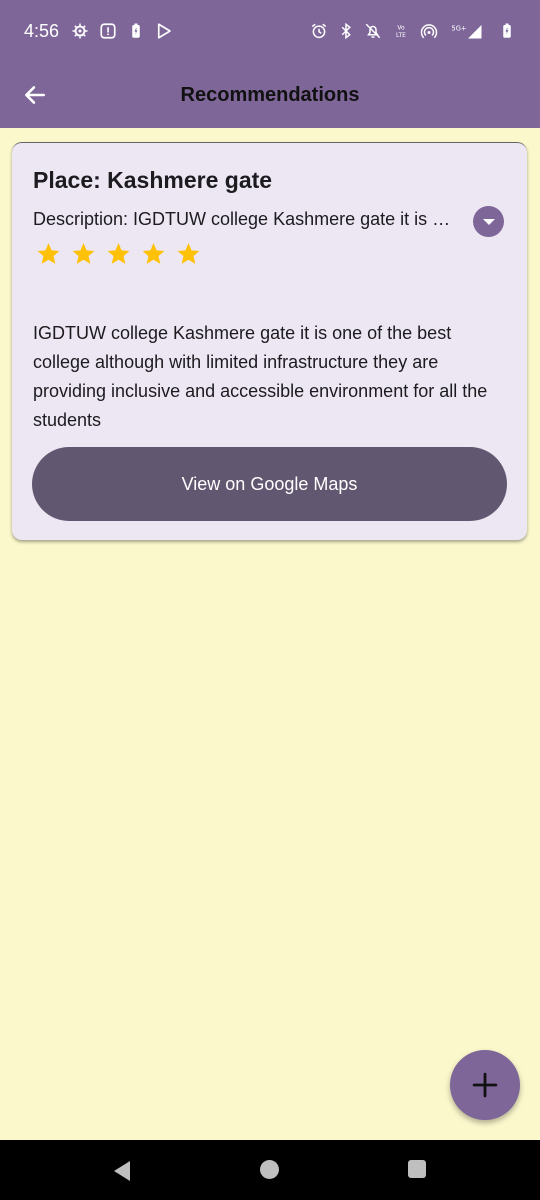 The width and height of the screenshot is (540, 1200). Describe the element at coordinates (136, 31) in the screenshot. I see `battery-saver-icon` at that location.